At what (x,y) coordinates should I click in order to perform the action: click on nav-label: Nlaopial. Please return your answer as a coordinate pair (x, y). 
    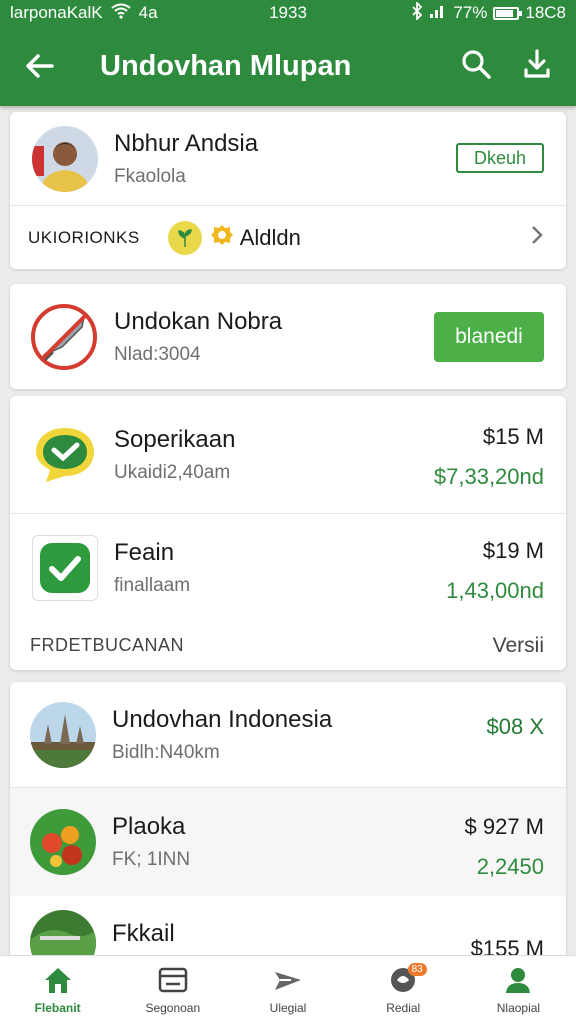
    Looking at the image, I should click on (518, 1007).